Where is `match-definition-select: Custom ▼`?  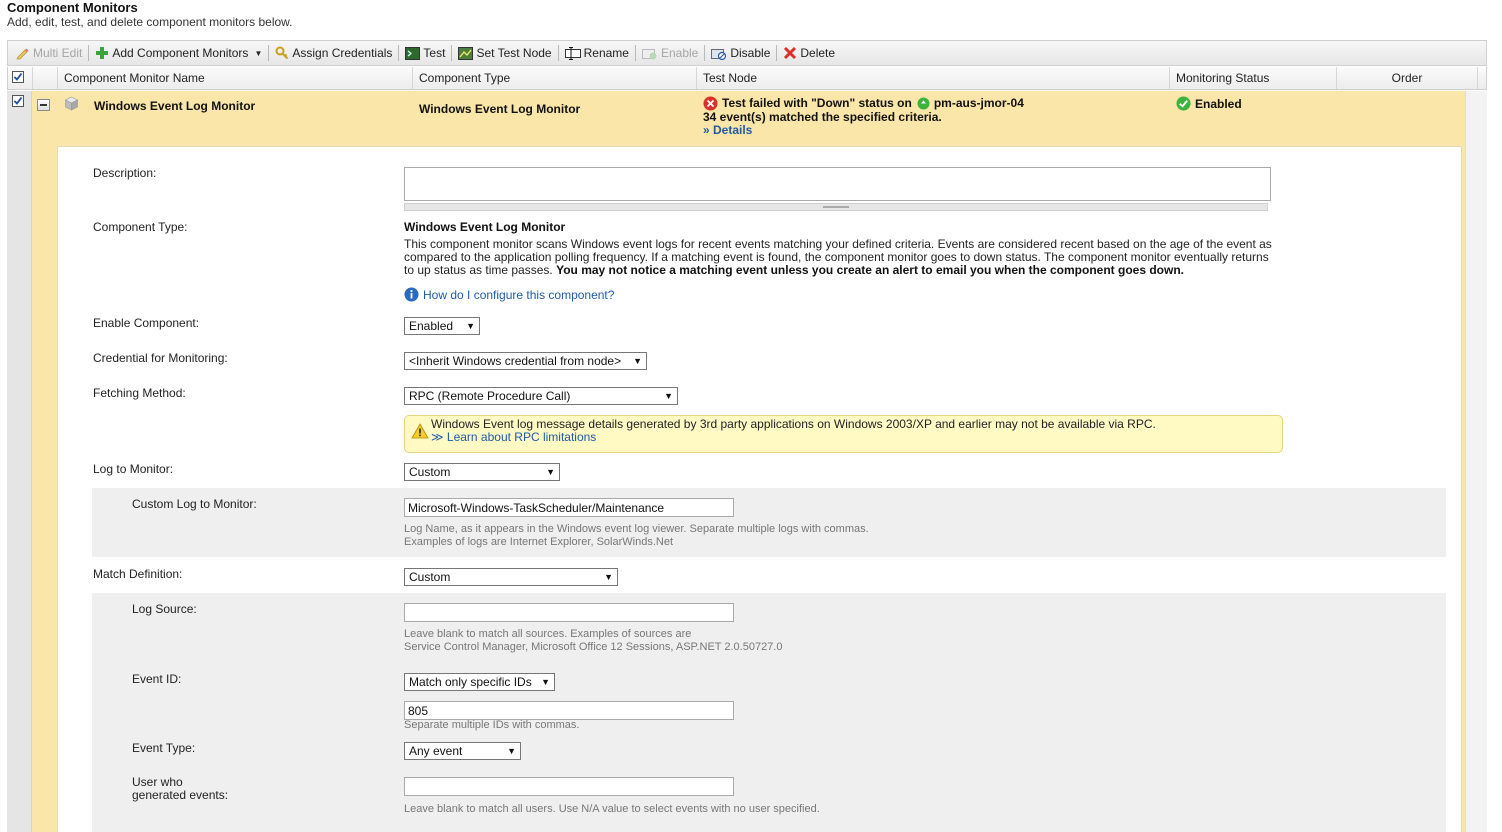
match-definition-select: Custom ▼ is located at coordinates (511, 577).